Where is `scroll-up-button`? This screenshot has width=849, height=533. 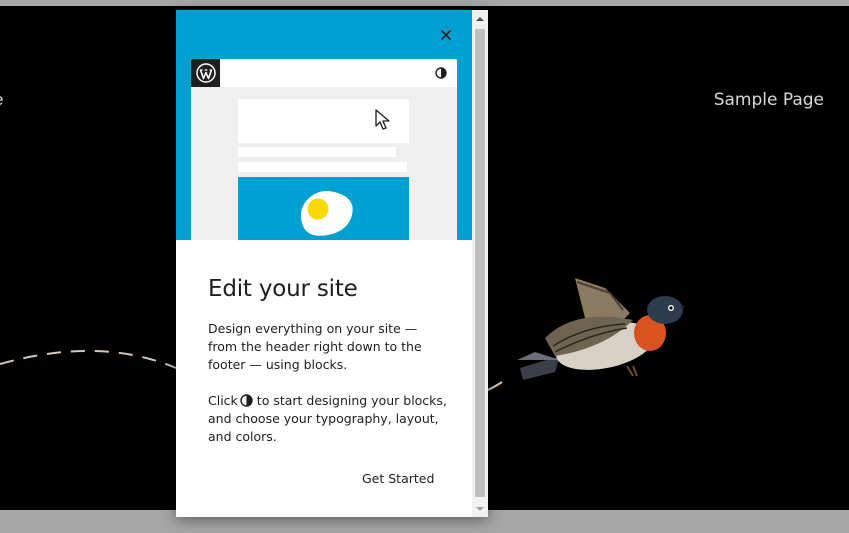
scroll-up-button is located at coordinates (480, 18).